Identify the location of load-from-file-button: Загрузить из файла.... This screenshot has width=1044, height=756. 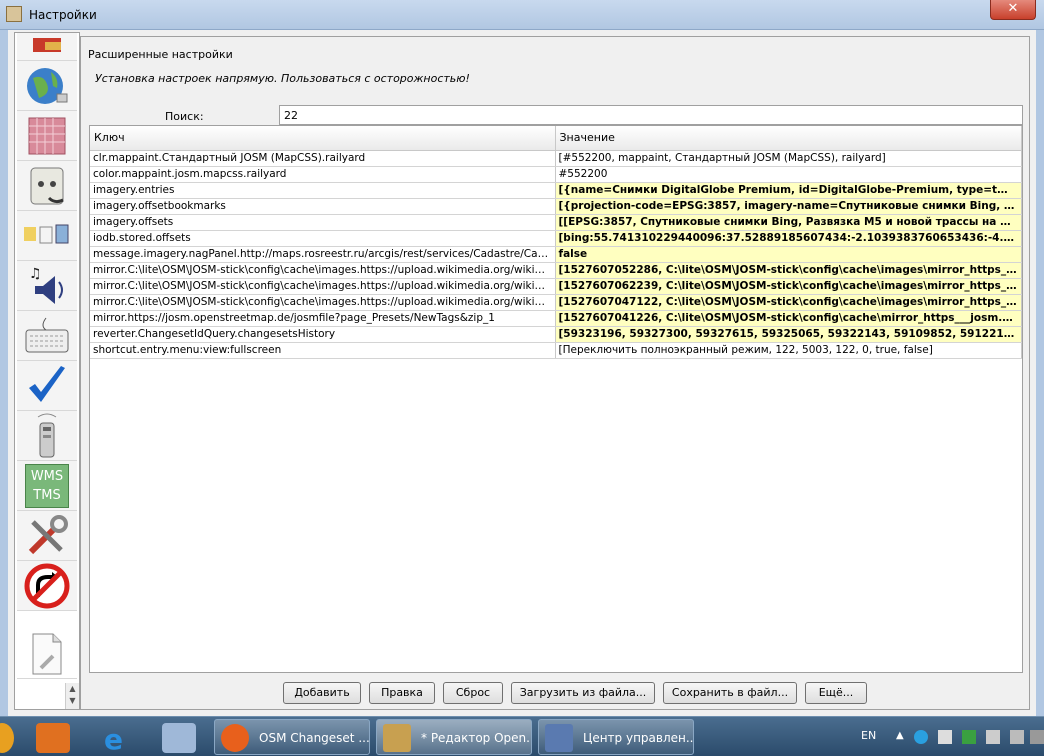
(583, 693).